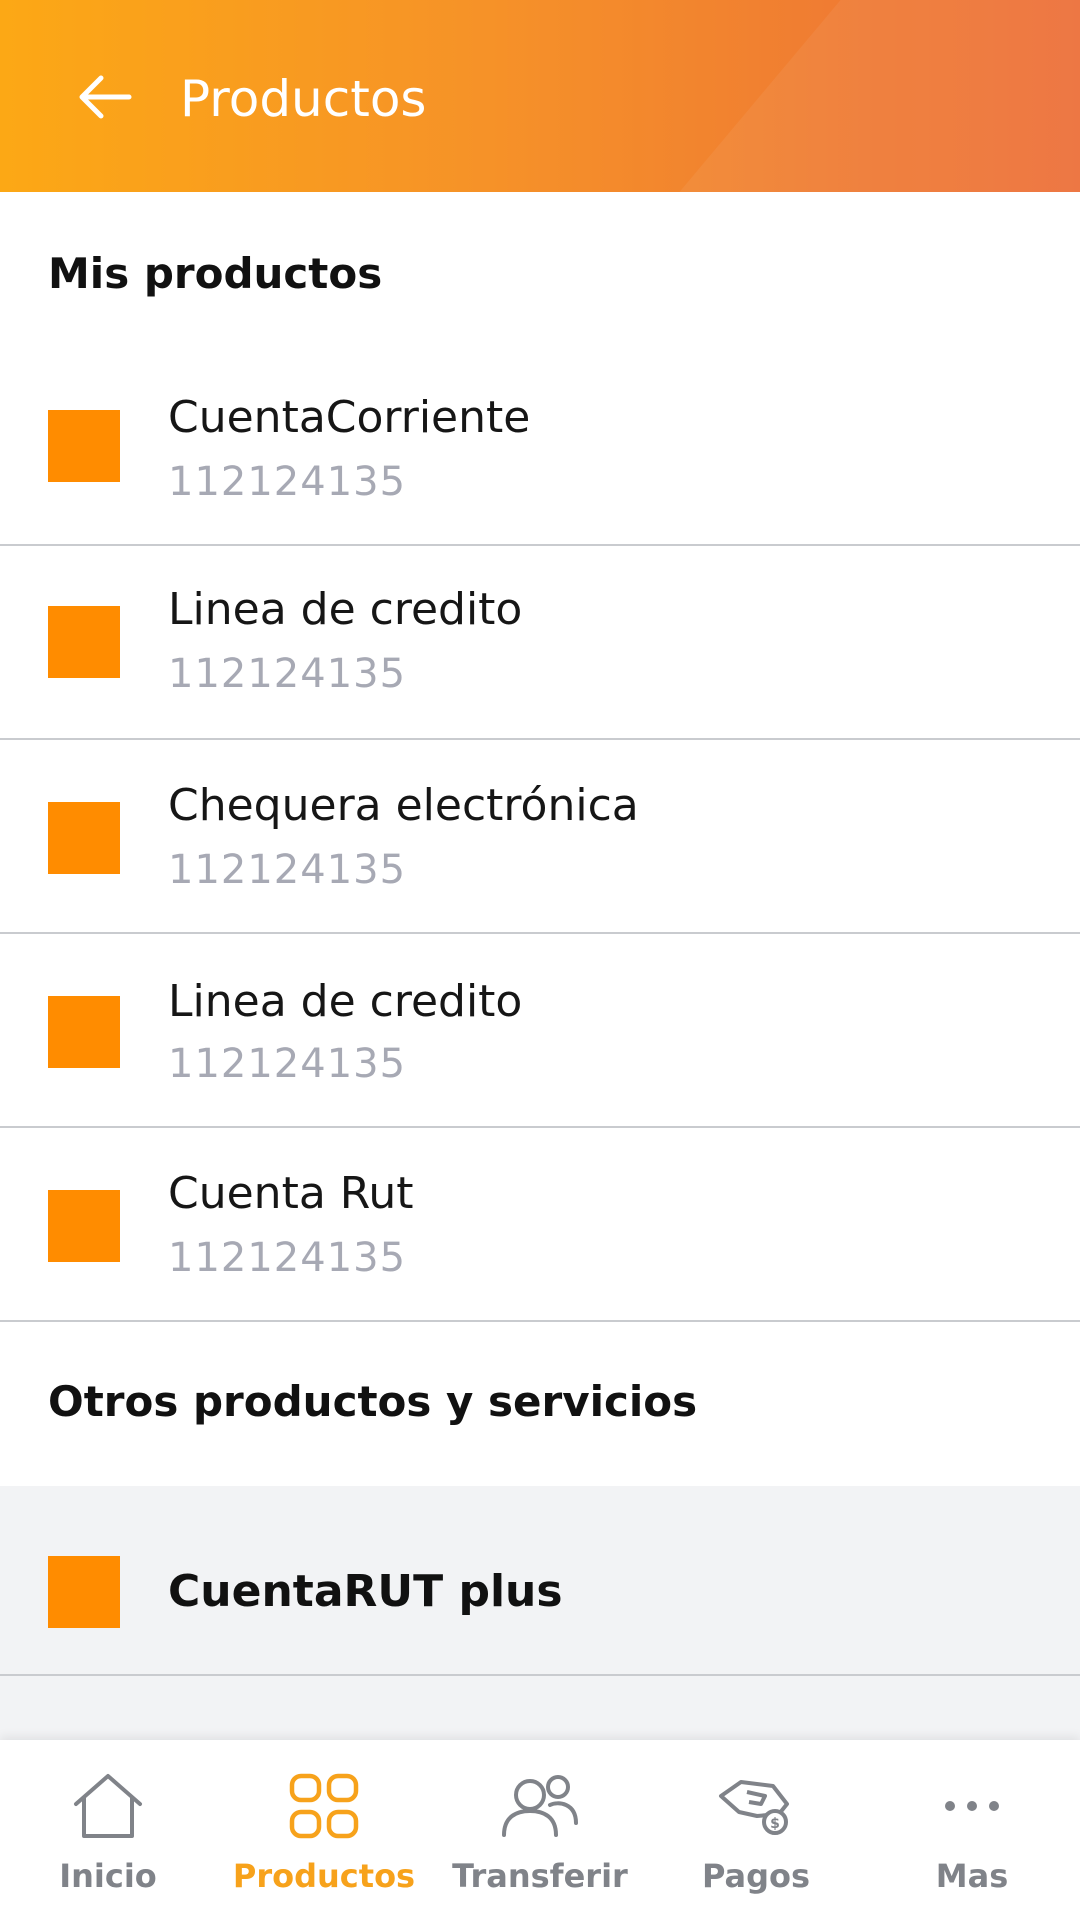 This screenshot has width=1080, height=1920. What do you see at coordinates (324, 1876) in the screenshot?
I see `nav-label: Productos` at bounding box center [324, 1876].